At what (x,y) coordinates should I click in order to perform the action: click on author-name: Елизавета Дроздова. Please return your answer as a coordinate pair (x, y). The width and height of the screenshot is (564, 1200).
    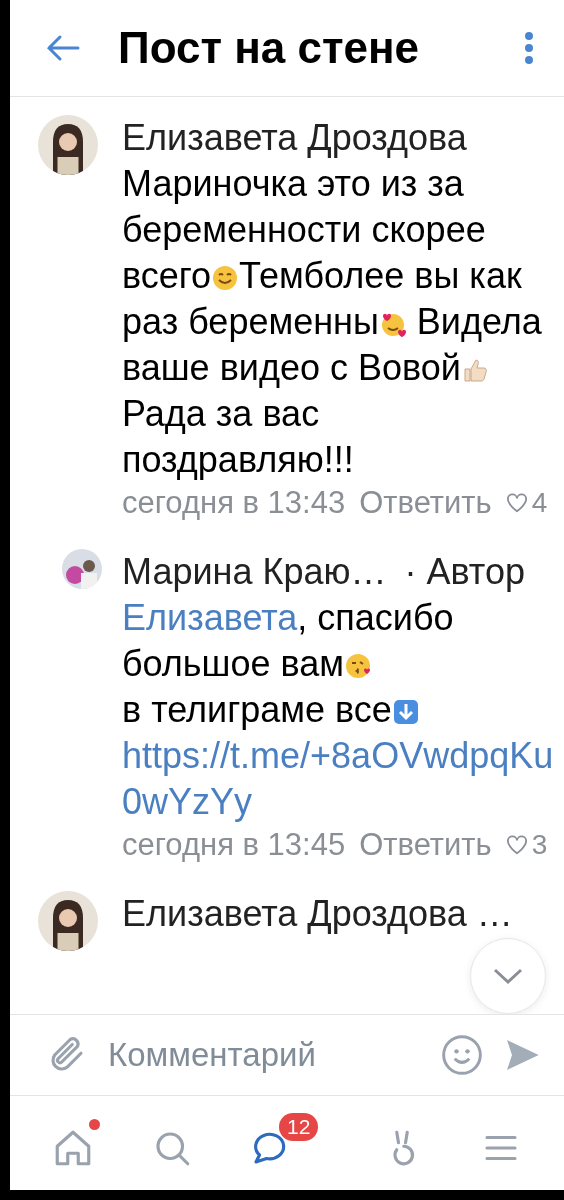
    Looking at the image, I should click on (294, 138).